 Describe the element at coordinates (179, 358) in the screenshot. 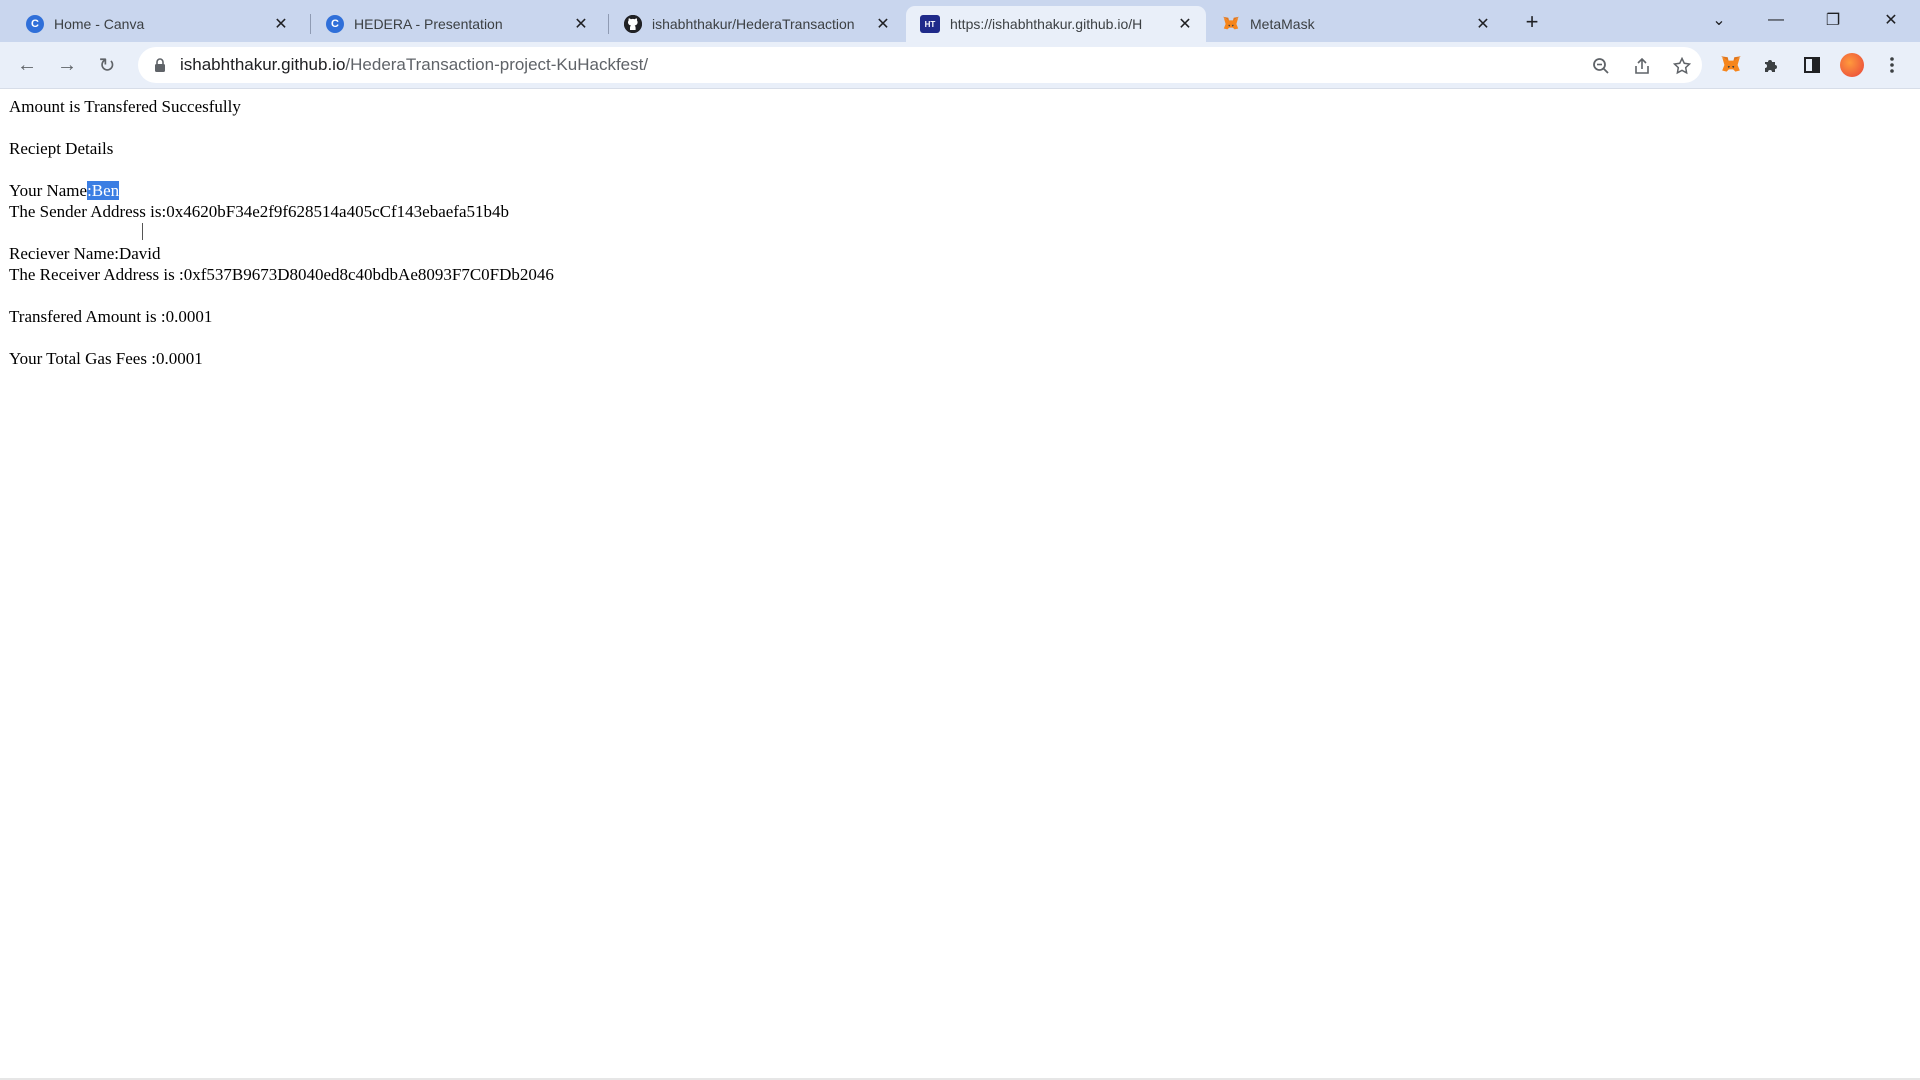

I see `gas-fees-value: 0.0001` at that location.